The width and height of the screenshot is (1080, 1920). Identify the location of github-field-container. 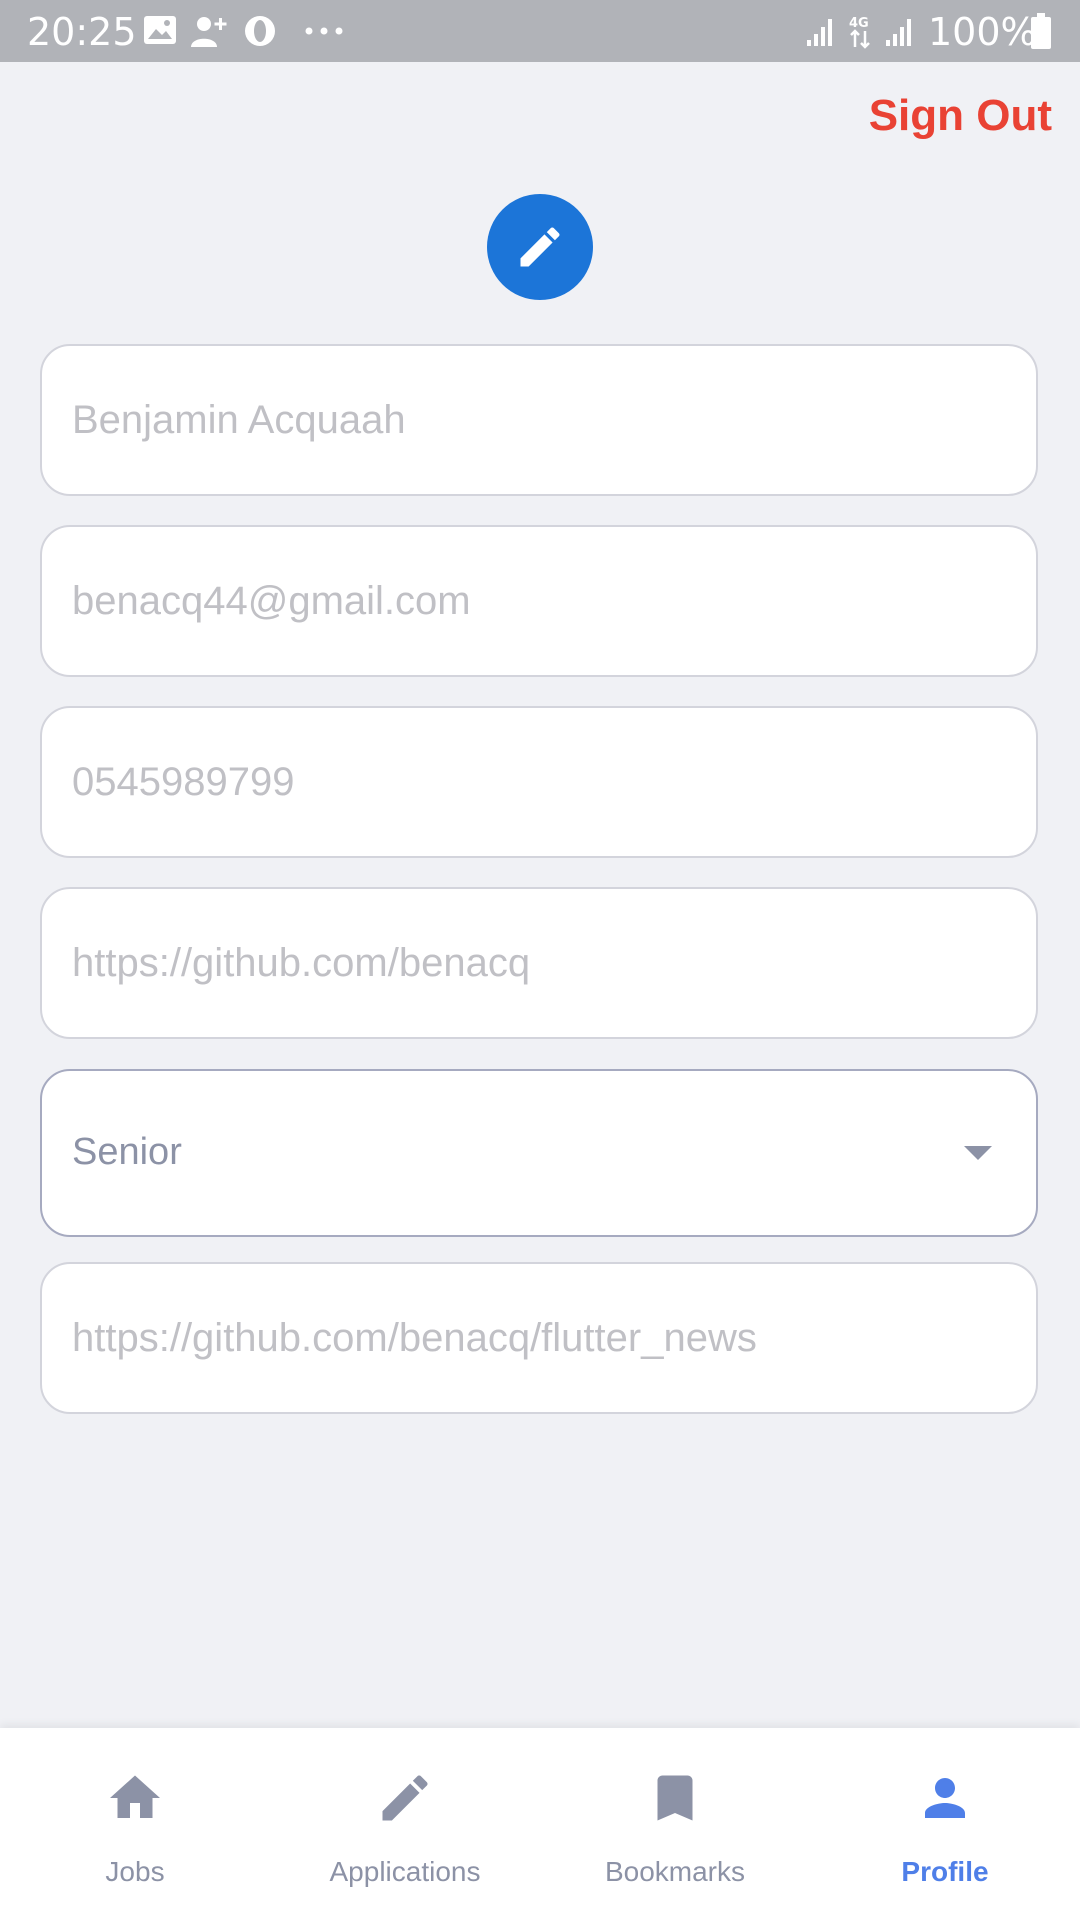
(539, 963).